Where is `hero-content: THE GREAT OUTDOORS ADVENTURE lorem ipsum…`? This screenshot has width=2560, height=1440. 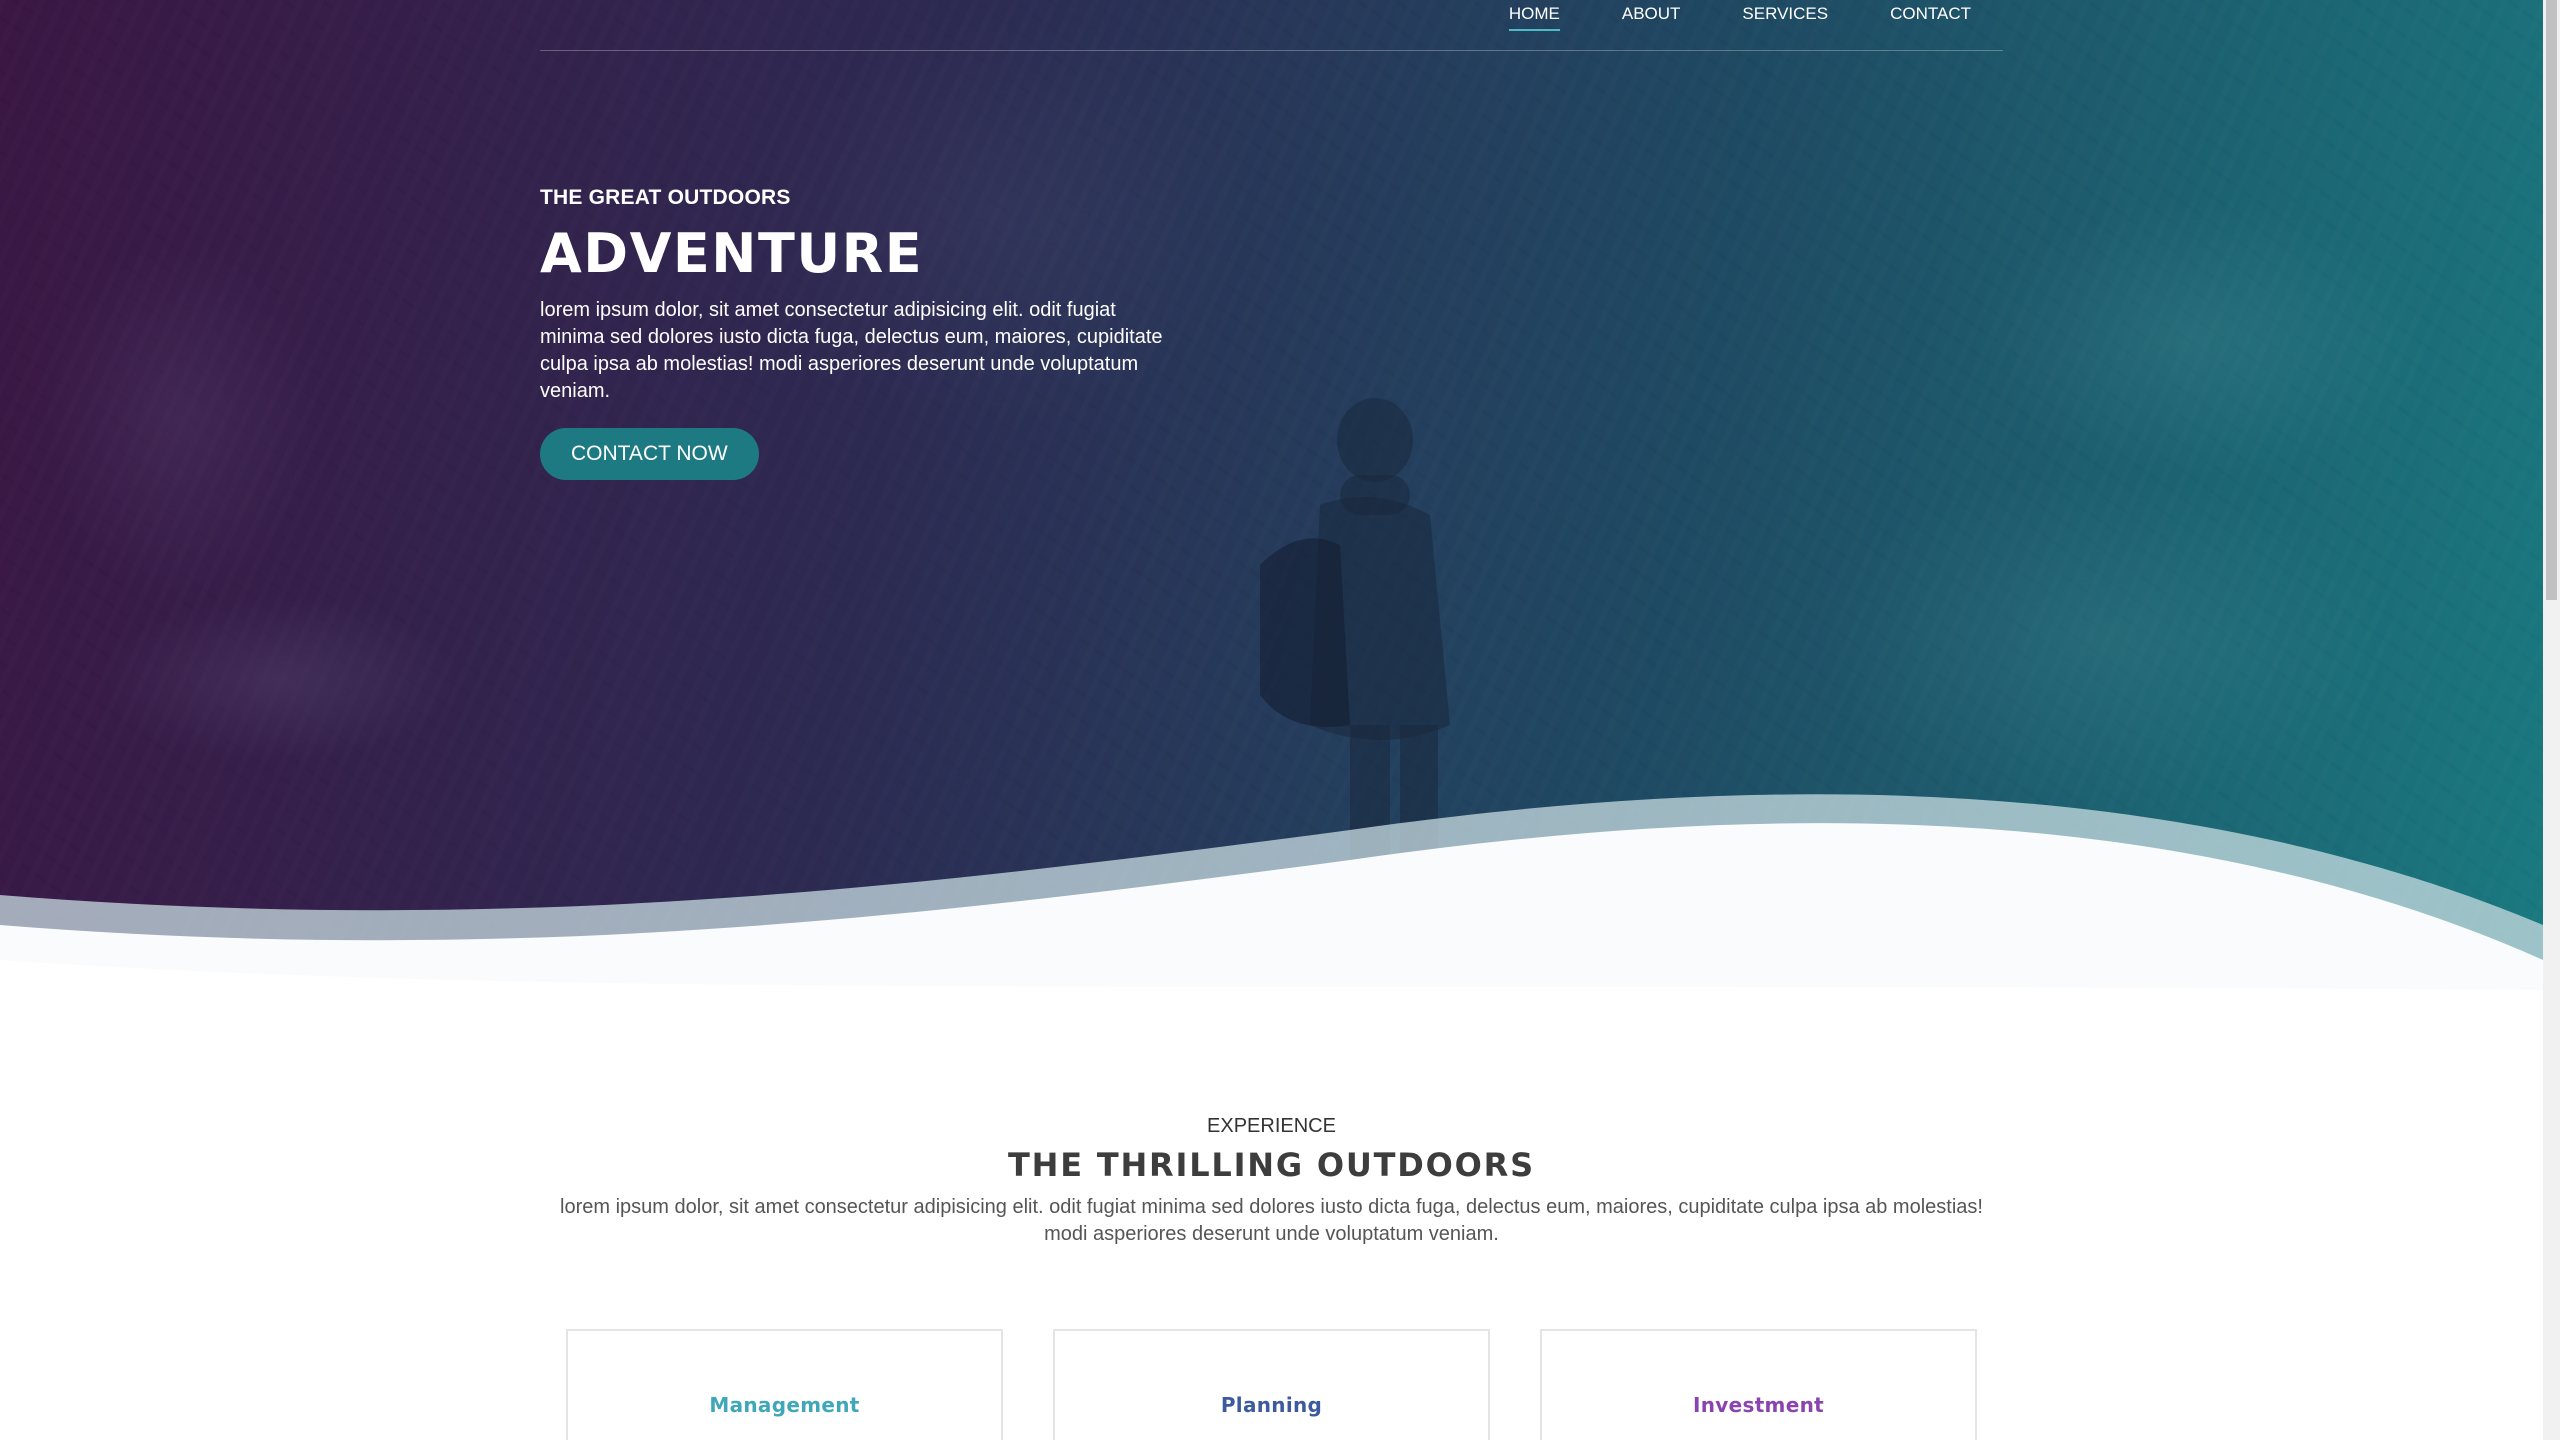 hero-content: THE GREAT OUTDOORS ADVENTURE lorem ipsum… is located at coordinates (860, 333).